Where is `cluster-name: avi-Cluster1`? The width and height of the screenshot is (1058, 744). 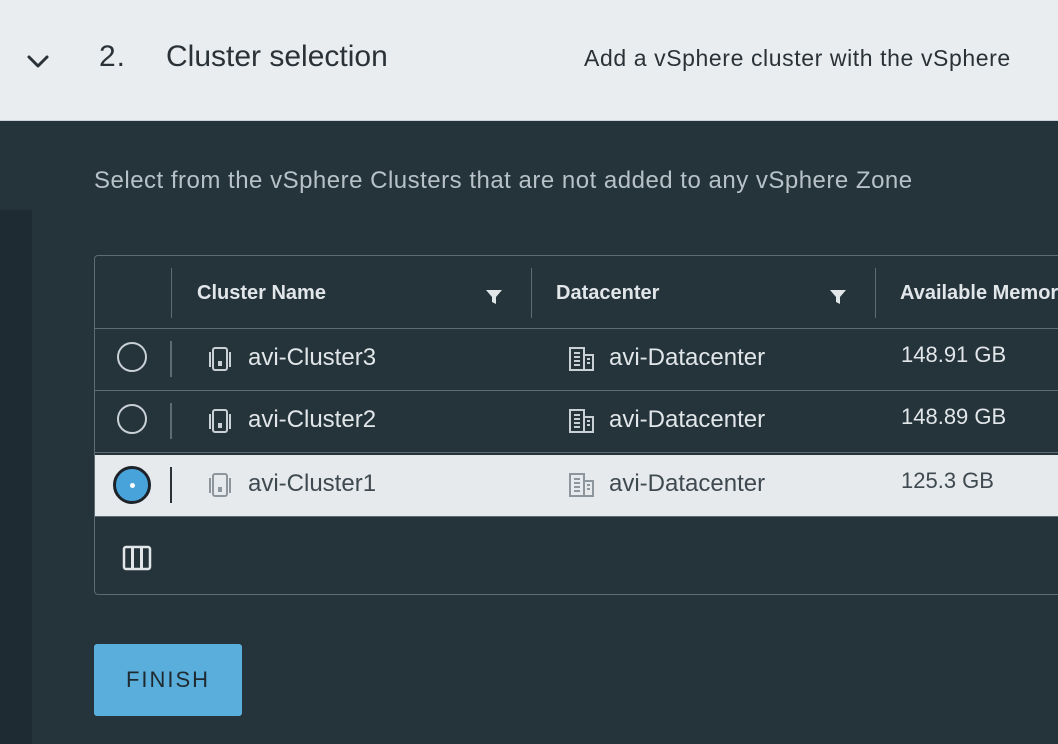 cluster-name: avi-Cluster1 is located at coordinates (312, 484).